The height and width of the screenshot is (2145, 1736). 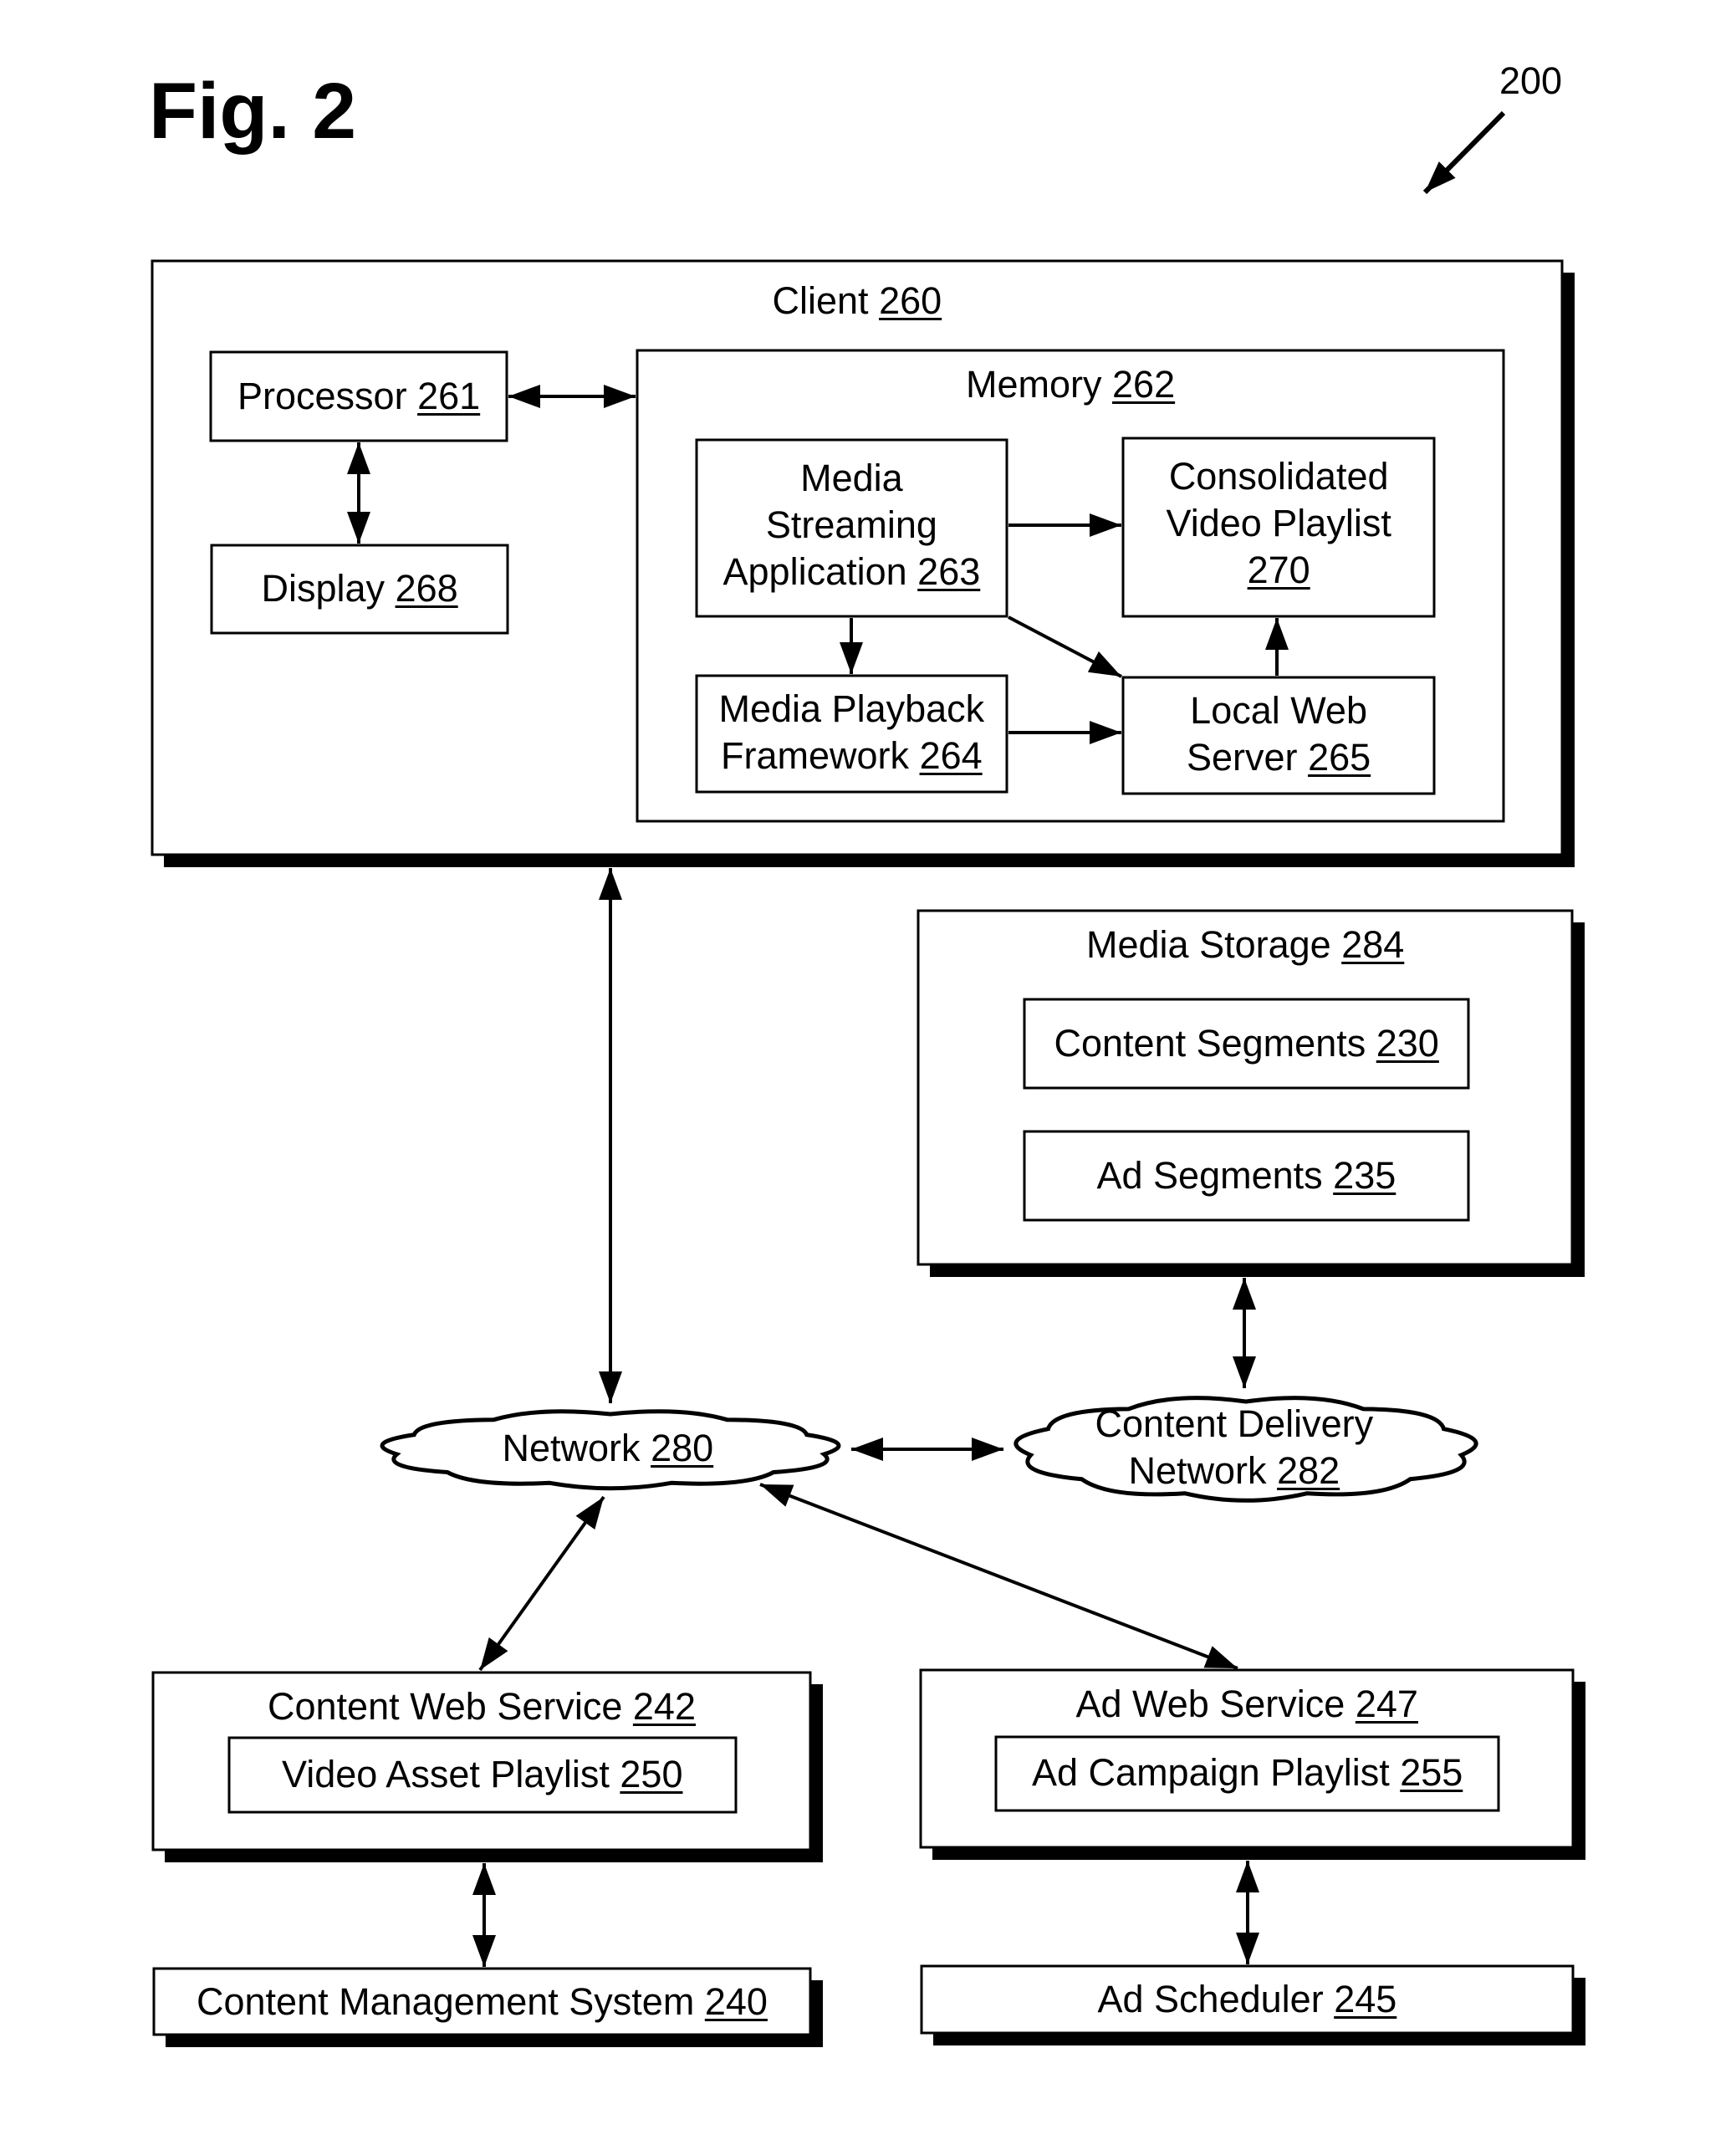 What do you see at coordinates (446, 1774) in the screenshot?
I see `label-text: Video Asset Playlist` at bounding box center [446, 1774].